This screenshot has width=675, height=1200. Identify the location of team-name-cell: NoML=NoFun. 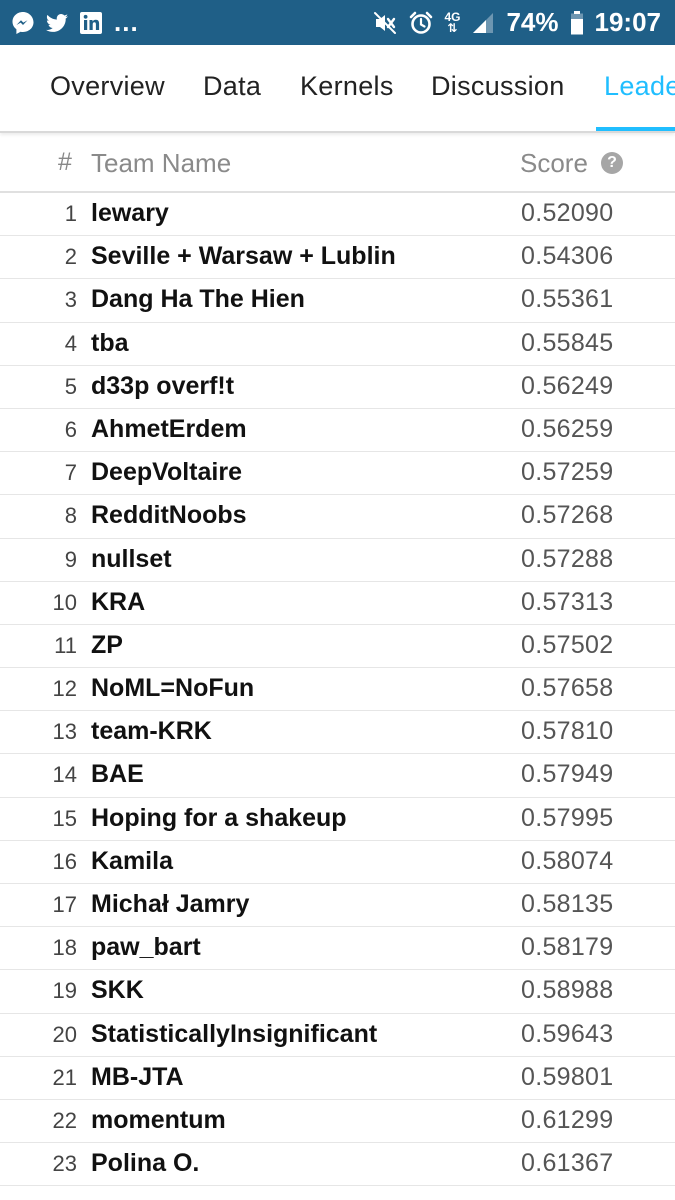
(172, 688).